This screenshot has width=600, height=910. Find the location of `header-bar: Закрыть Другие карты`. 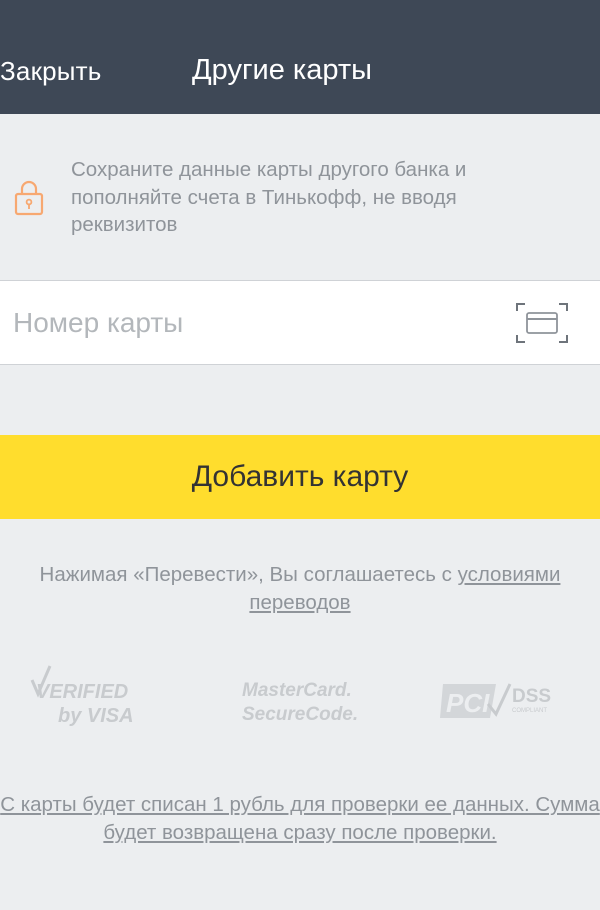

header-bar: Закрыть Другие карты is located at coordinates (300, 57).